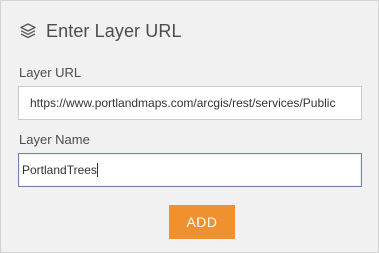 Image resolution: width=379 pixels, height=253 pixels. I want to click on layer-url-label: Layer URL, so click(50, 72).